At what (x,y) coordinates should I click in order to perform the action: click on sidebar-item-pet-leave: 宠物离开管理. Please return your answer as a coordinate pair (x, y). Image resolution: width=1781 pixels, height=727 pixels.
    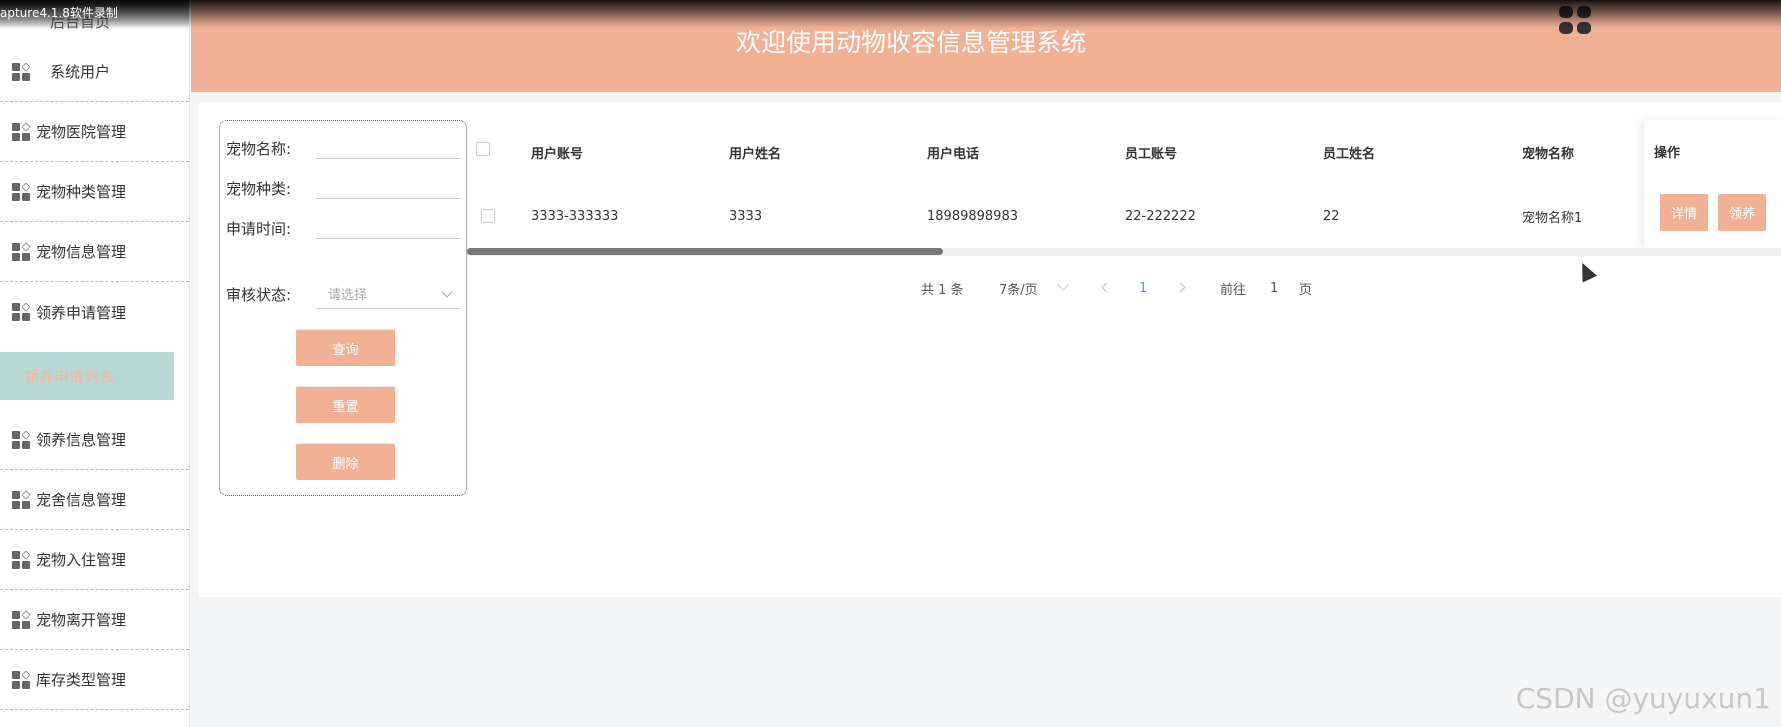
    Looking at the image, I should click on (94, 620).